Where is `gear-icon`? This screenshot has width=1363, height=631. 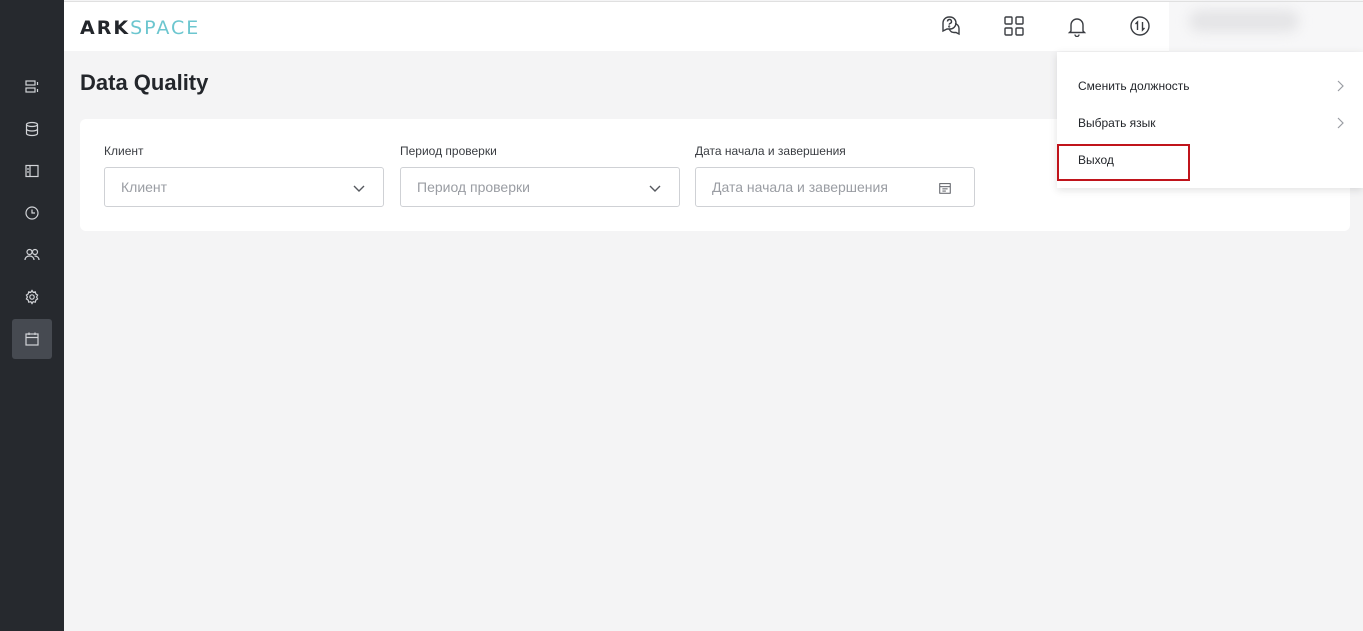
gear-icon is located at coordinates (32, 297).